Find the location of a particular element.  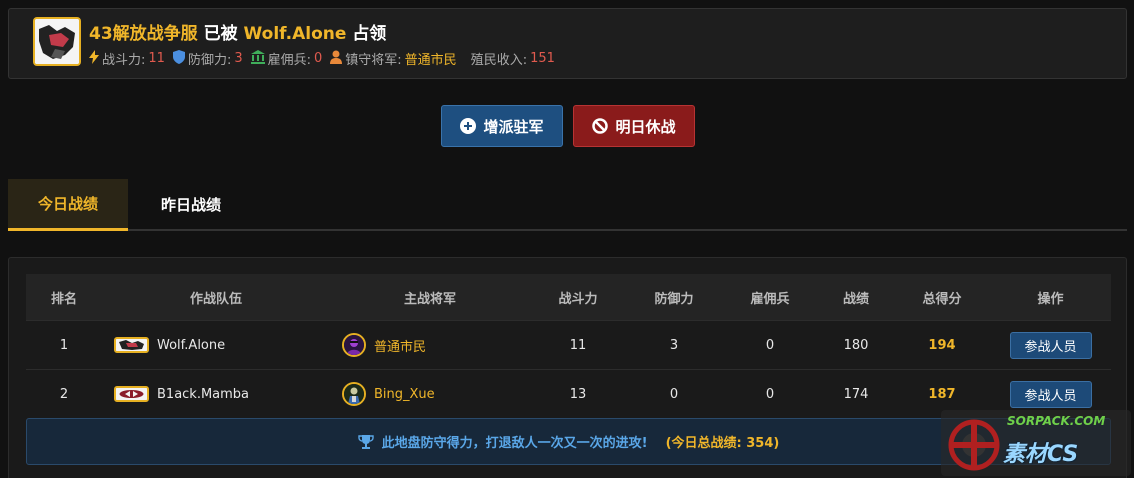

stat-income: 殖民收入: 151 is located at coordinates (513, 58).